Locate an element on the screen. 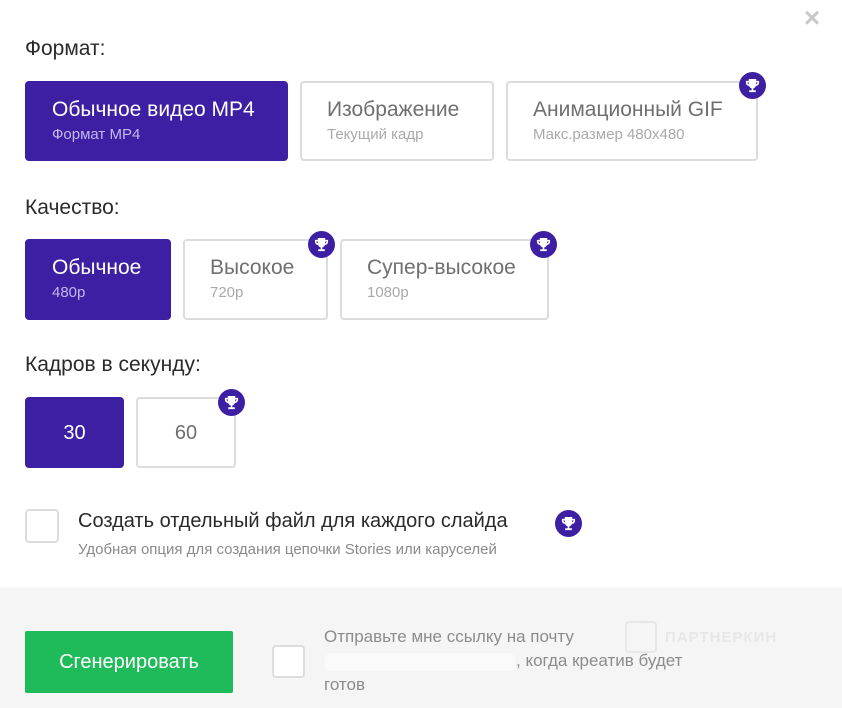 The image size is (842, 708). format-option-subtitle: Макс.размер 480x480 is located at coordinates (609, 134).